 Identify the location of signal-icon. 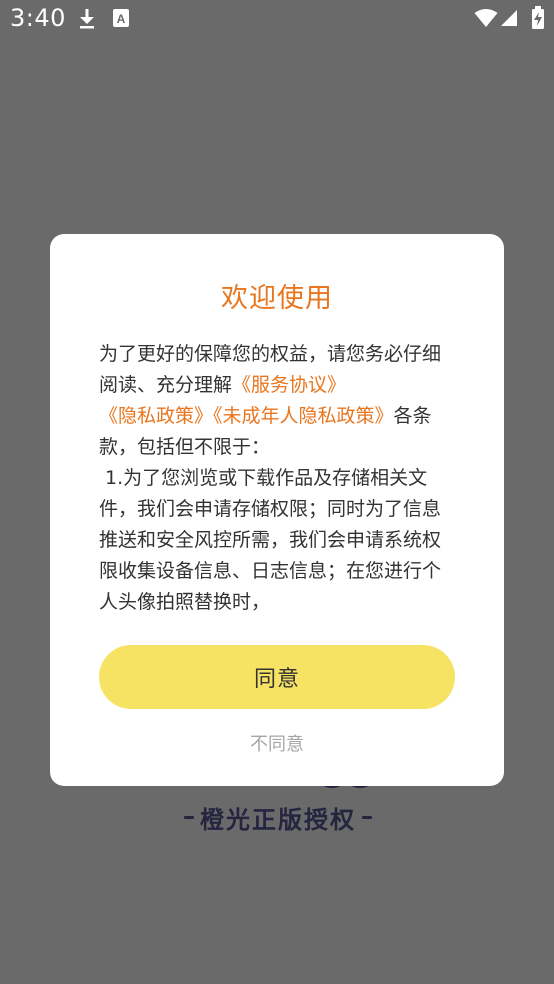
(509, 20).